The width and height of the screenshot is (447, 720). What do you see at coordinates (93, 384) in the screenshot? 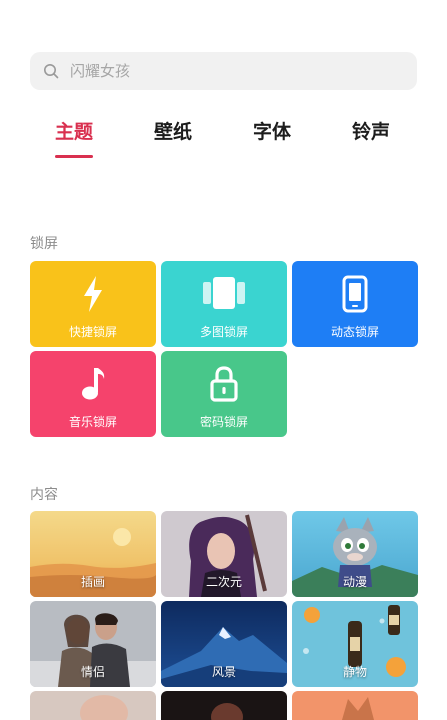
I see `music-note-icon` at bounding box center [93, 384].